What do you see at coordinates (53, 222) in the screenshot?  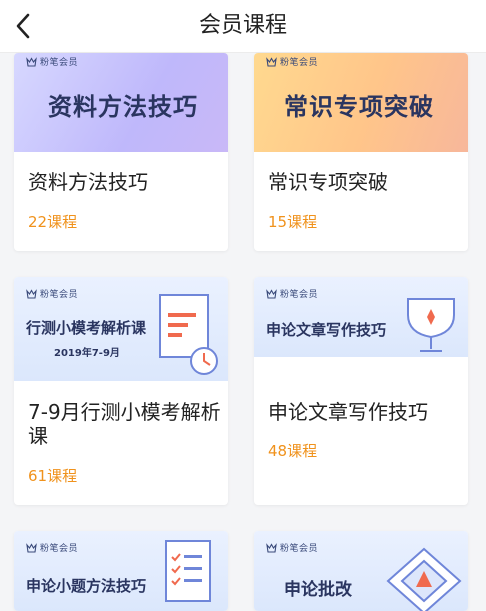 I see `course-count: 22课程` at bounding box center [53, 222].